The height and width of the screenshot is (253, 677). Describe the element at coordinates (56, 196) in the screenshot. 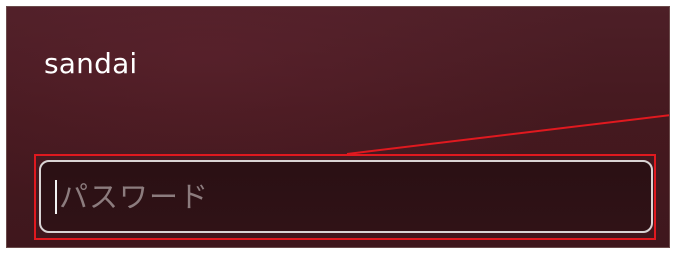

I see `text-caret` at that location.